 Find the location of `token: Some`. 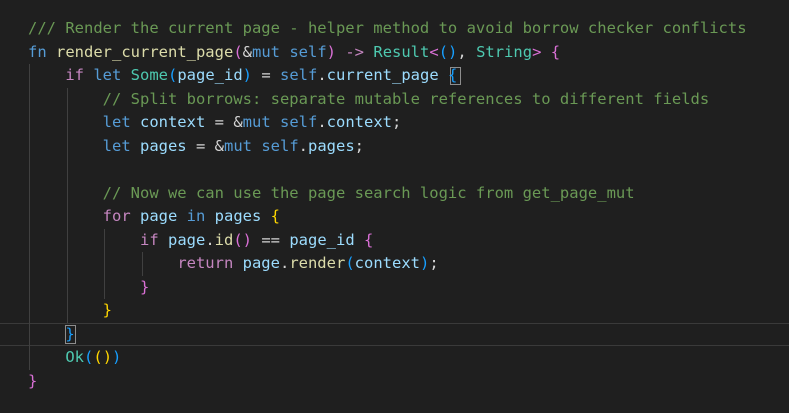

token: Some is located at coordinates (149, 75).